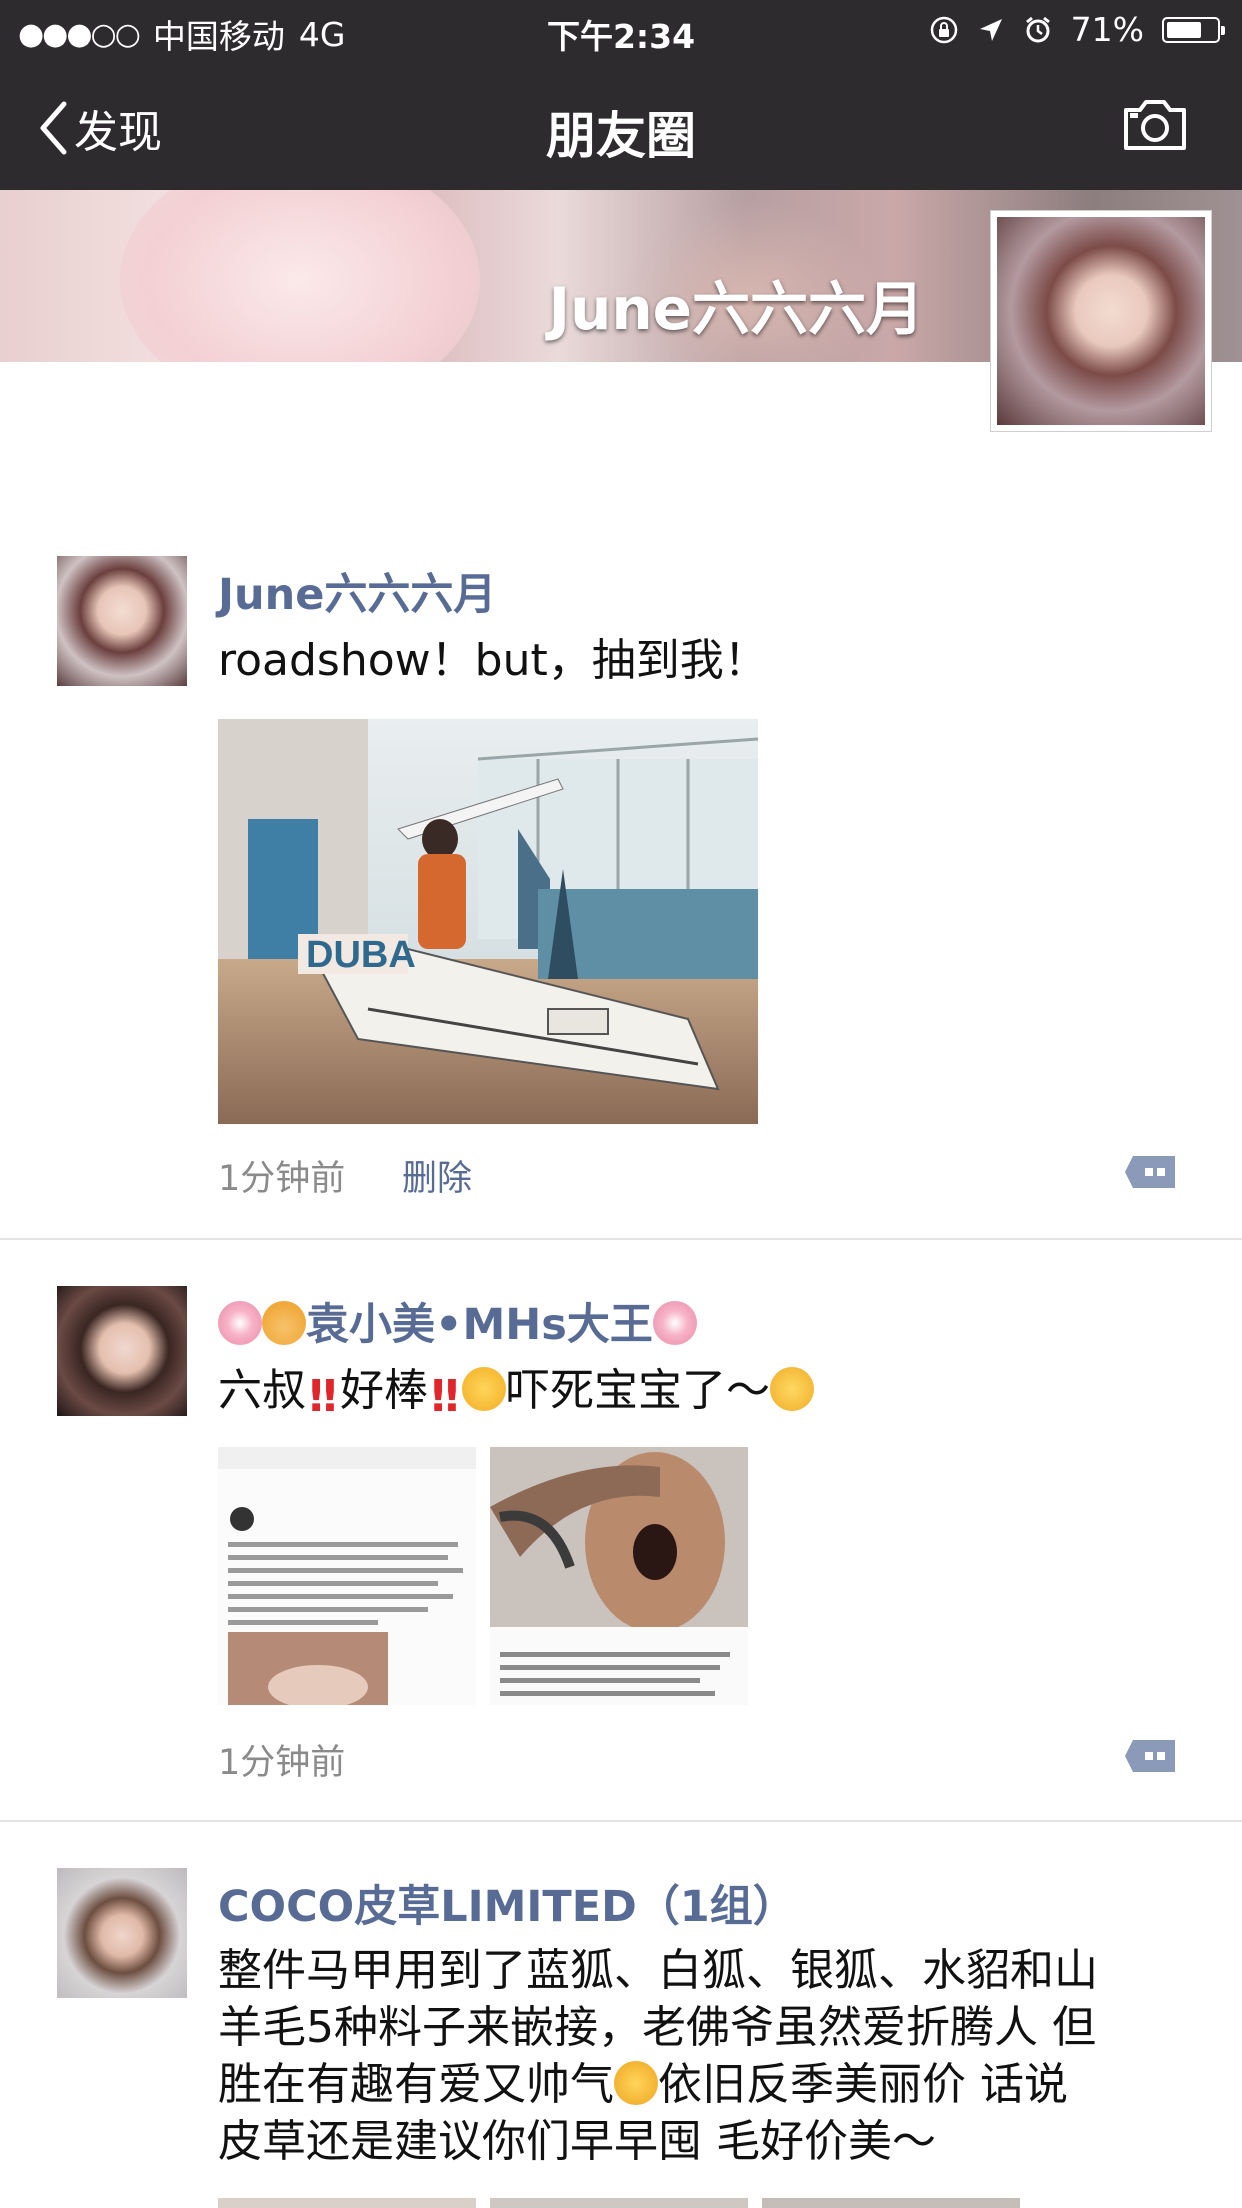 The height and width of the screenshot is (2208, 1242). I want to click on yawning-man-photo, so click(619, 1576).